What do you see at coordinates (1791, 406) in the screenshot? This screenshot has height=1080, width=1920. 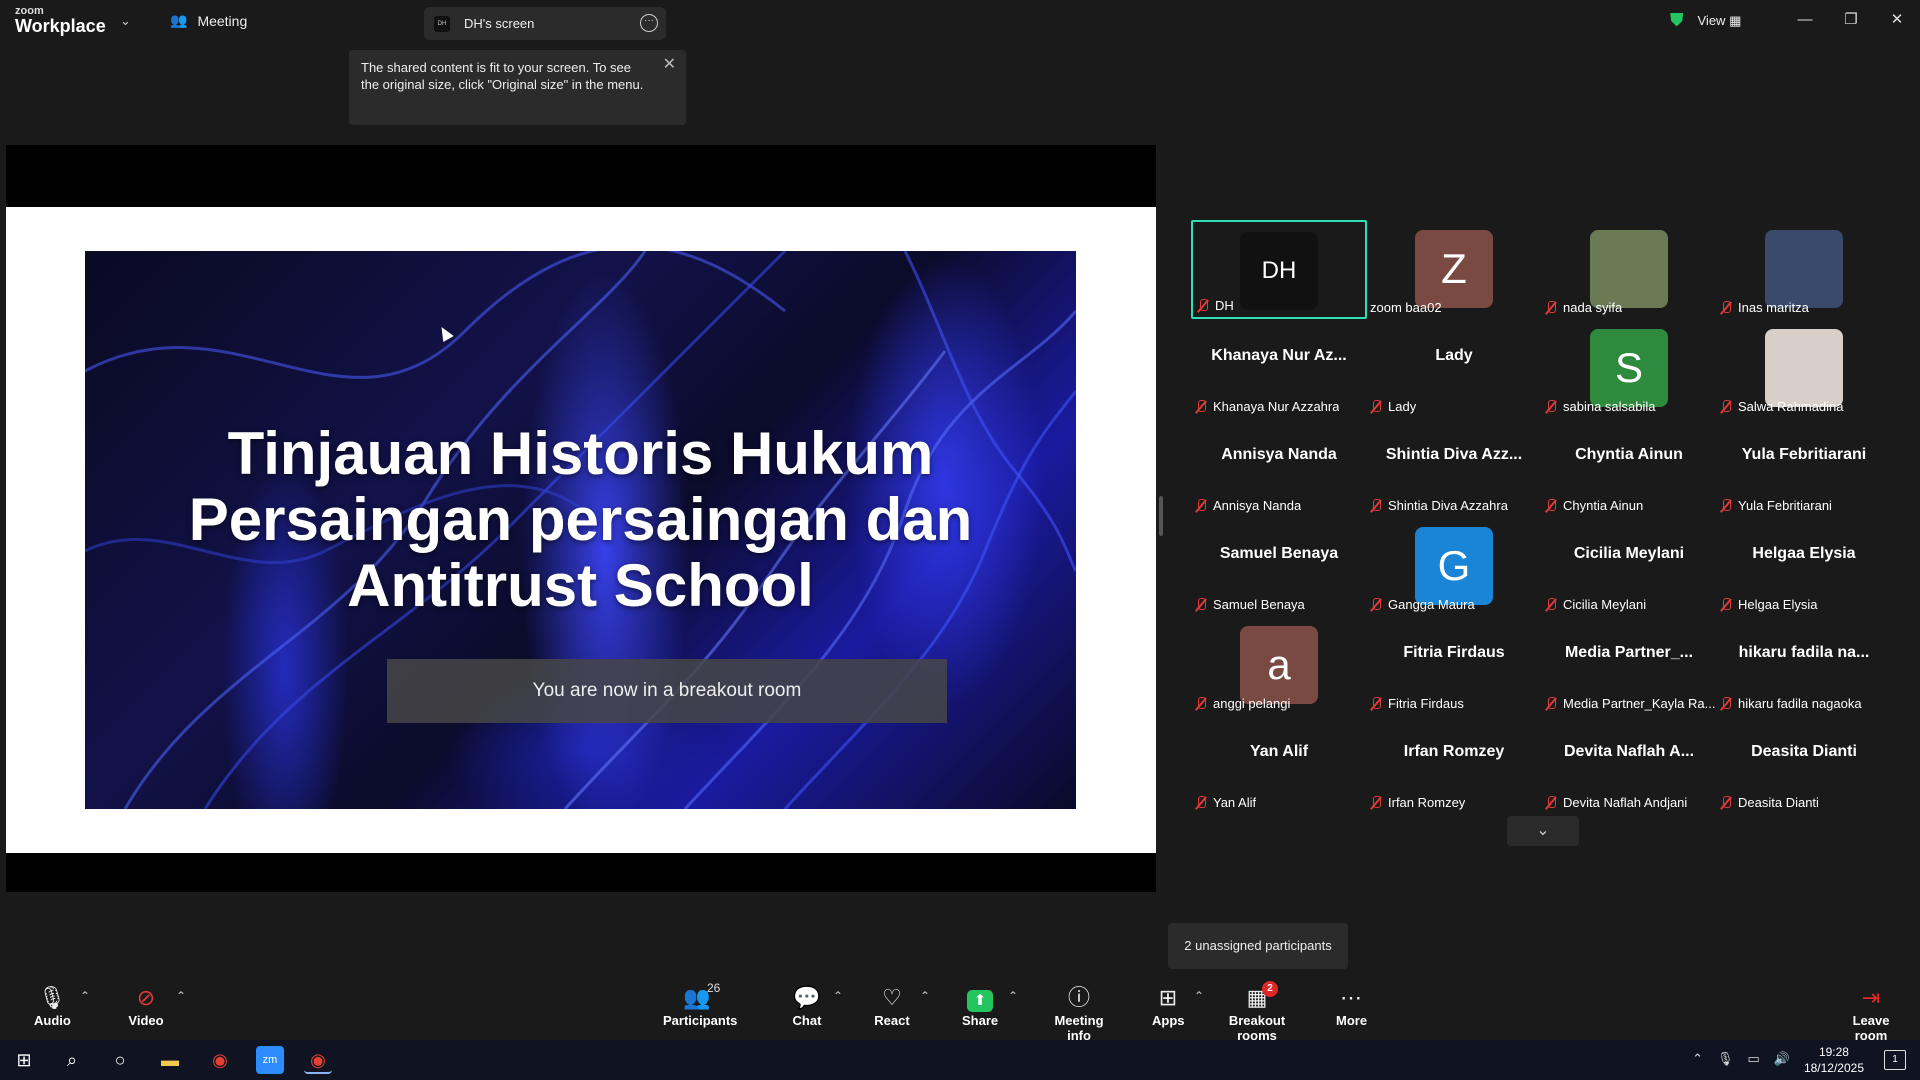 I see `participant-name: Salwa Rahmadina` at bounding box center [1791, 406].